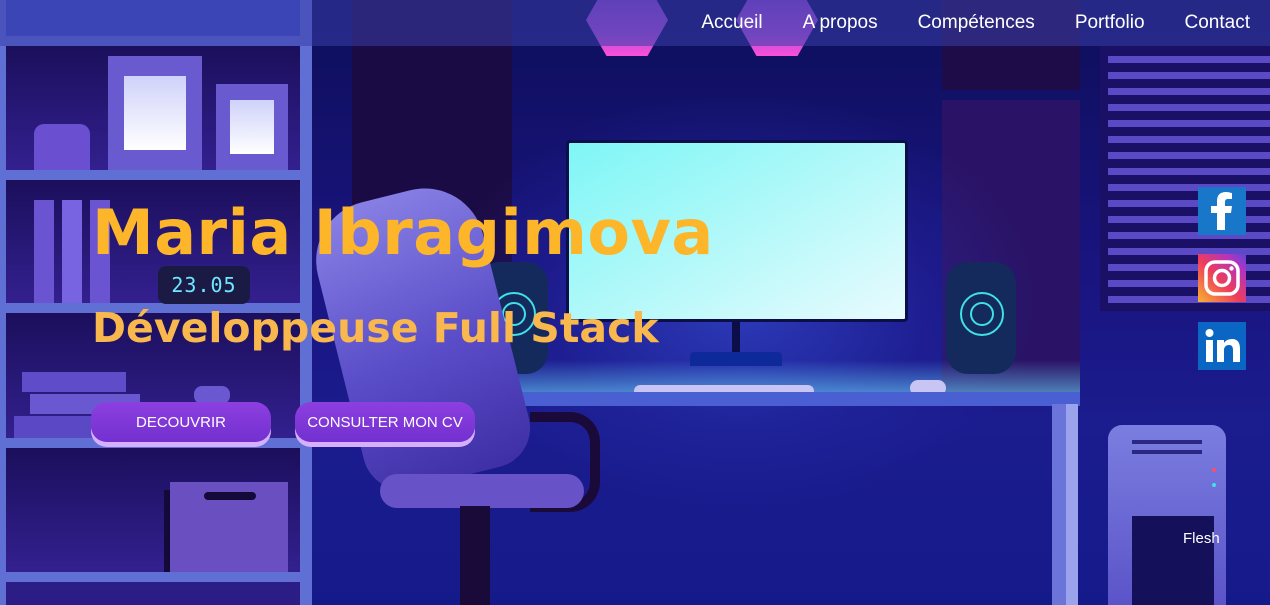 This screenshot has width=1270, height=605. I want to click on speaker, so click(981, 318).